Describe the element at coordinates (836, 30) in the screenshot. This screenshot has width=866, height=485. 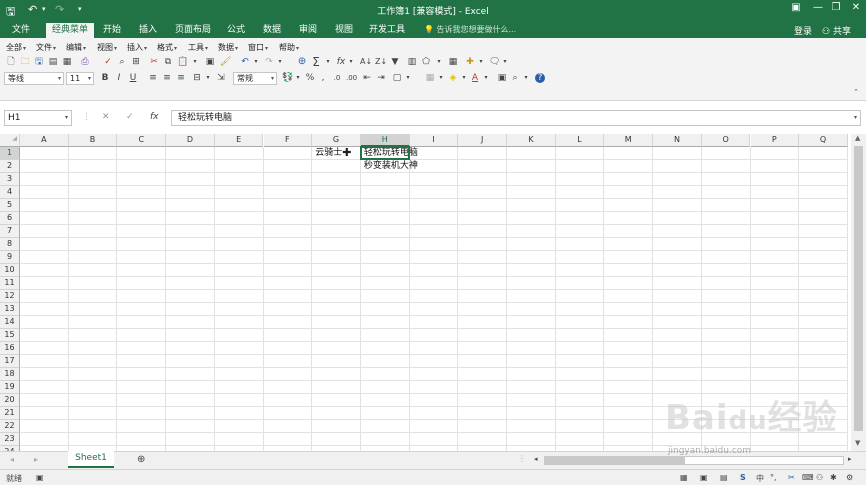
I see `share-button: ⚇ 共享` at that location.